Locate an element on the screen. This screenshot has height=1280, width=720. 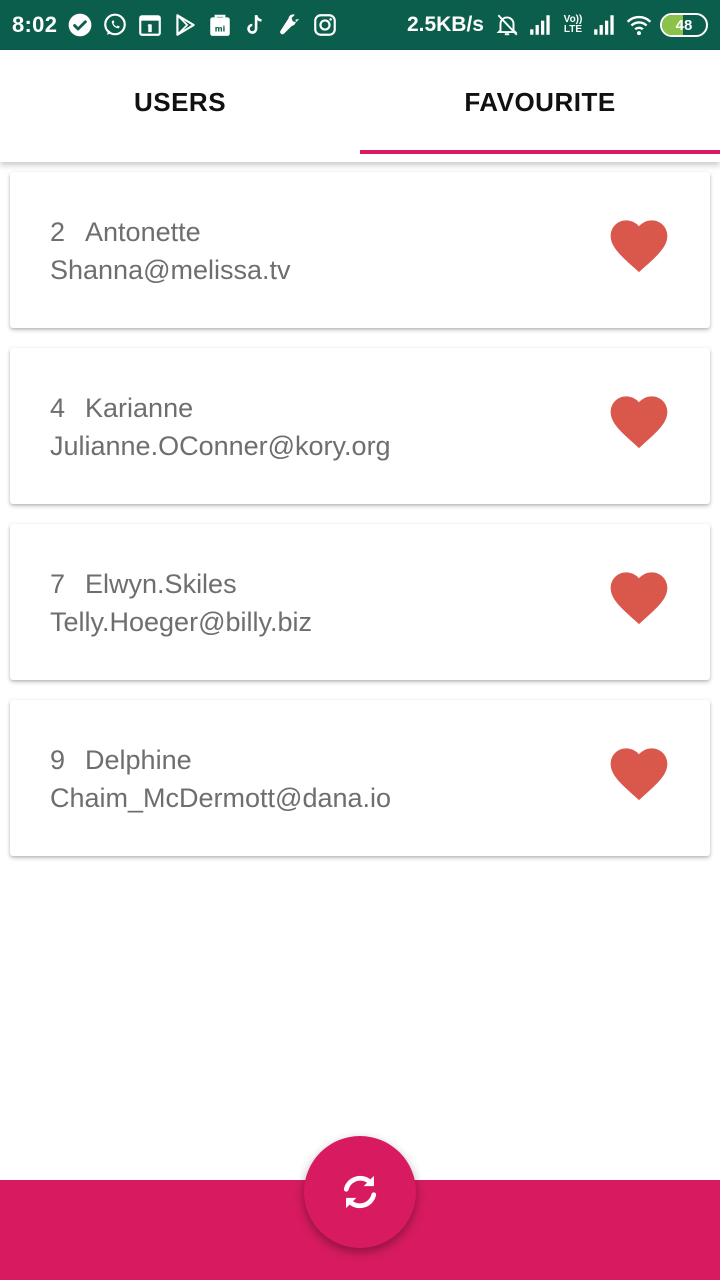
user-name: Karianne is located at coordinates (139, 407).